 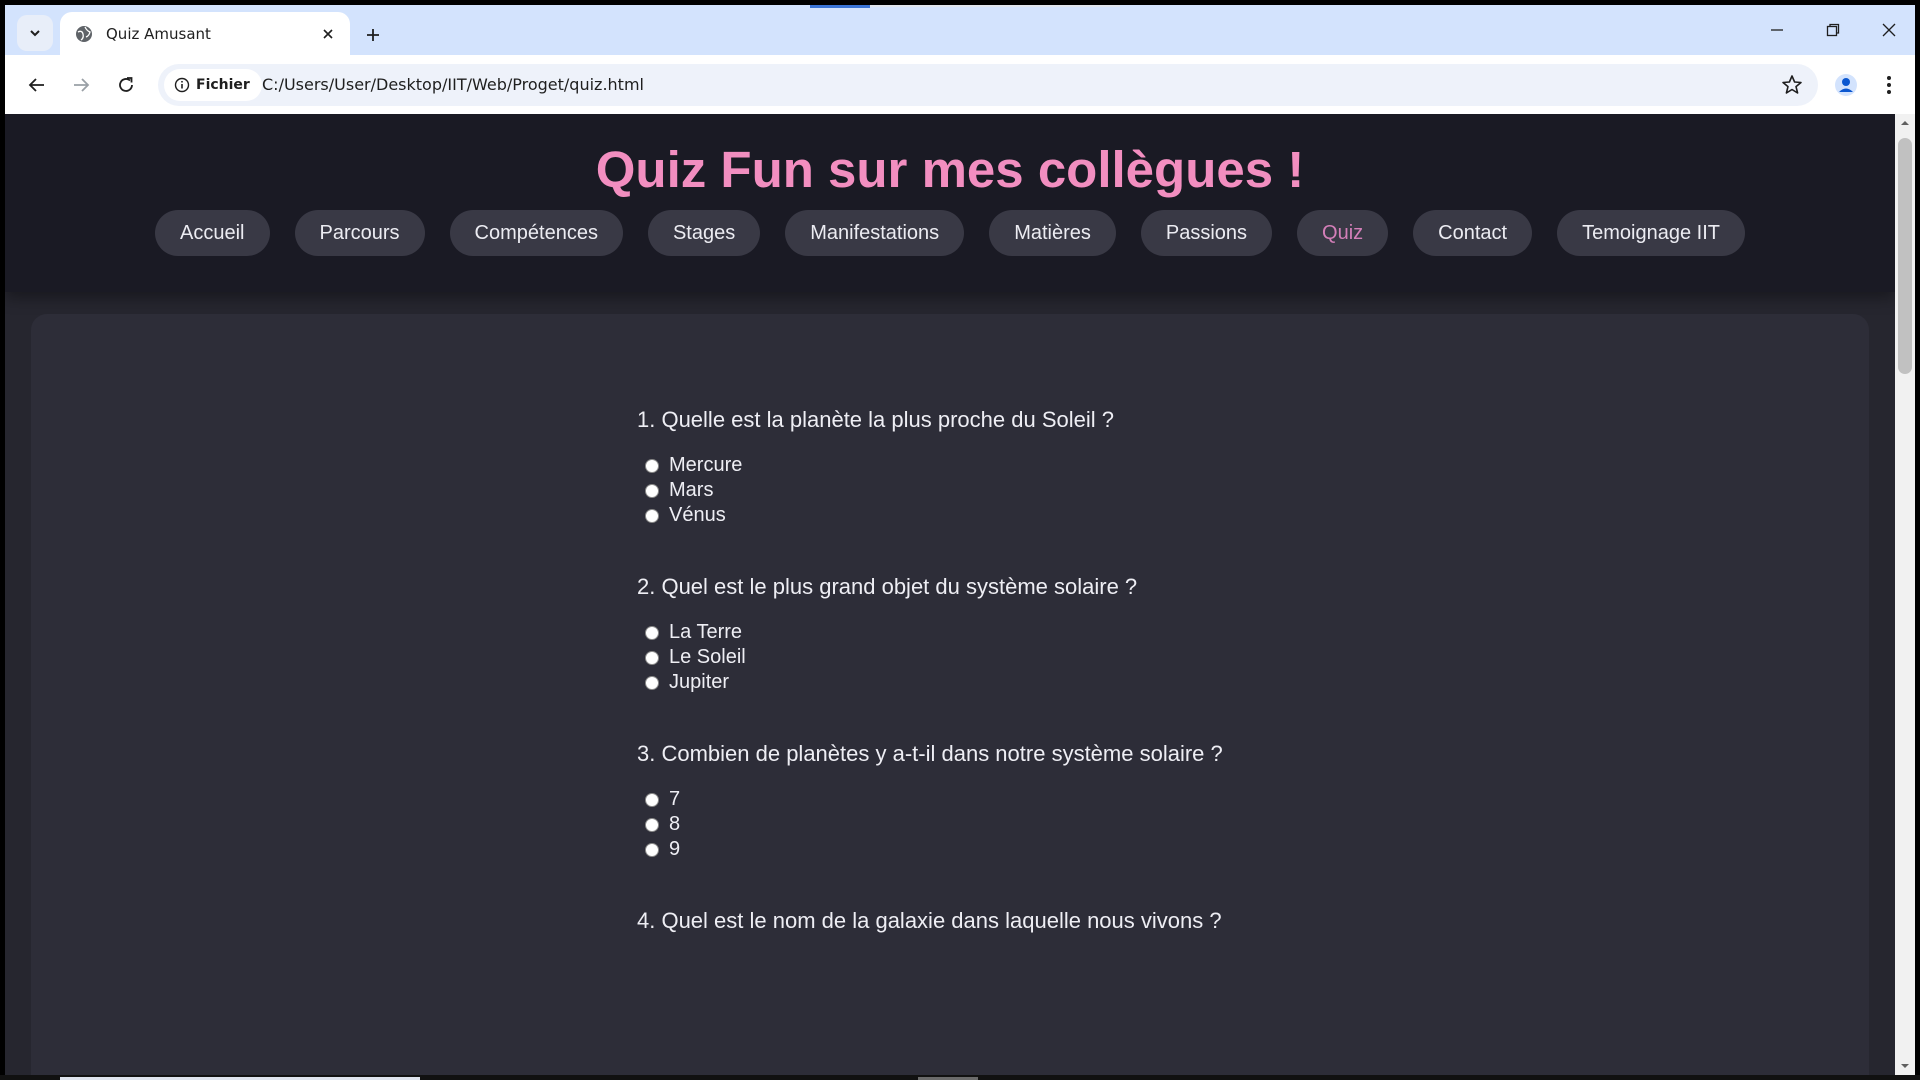 What do you see at coordinates (675, 824) in the screenshot?
I see `option-label: 8` at bounding box center [675, 824].